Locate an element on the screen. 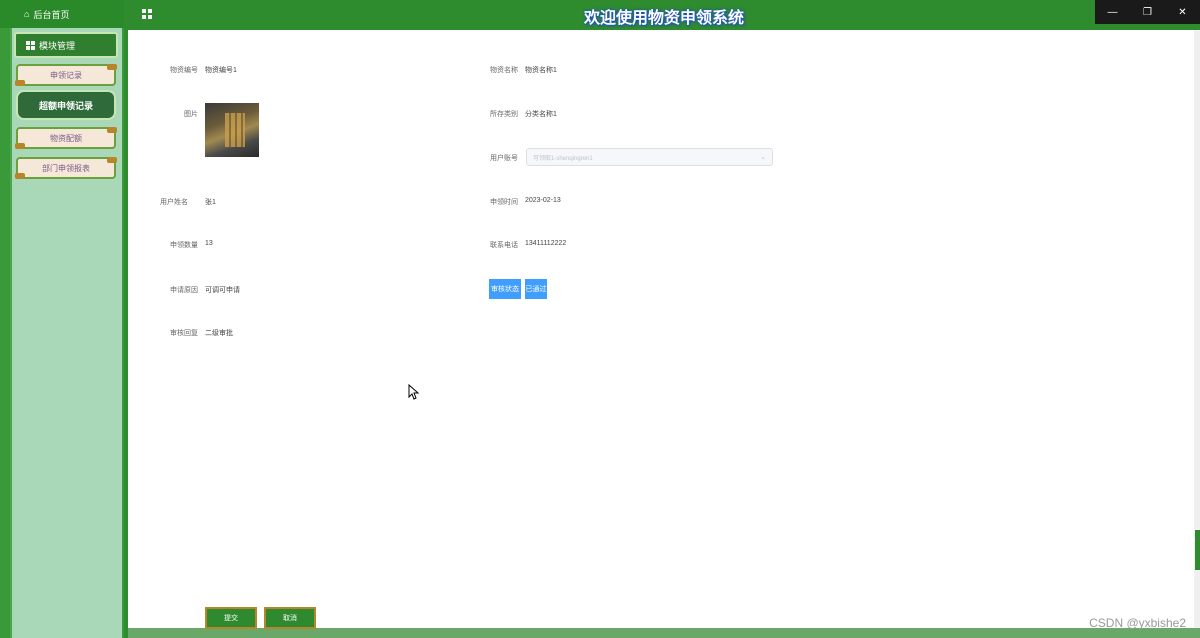 The width and height of the screenshot is (1200, 638). reason-value: 可调可申请 is located at coordinates (222, 290).